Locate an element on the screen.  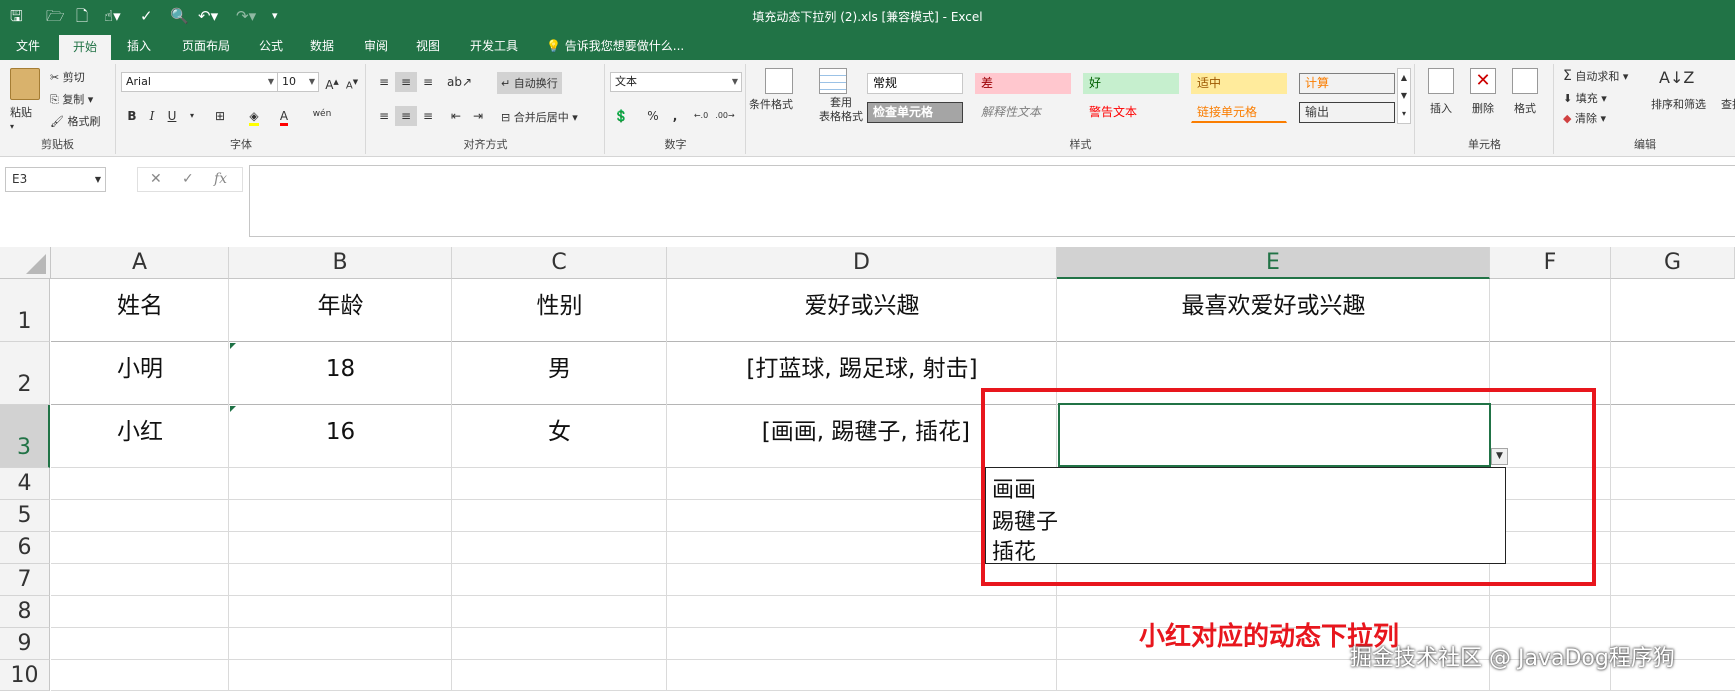
cut-button: ✂ 剪切 is located at coordinates (67, 77).